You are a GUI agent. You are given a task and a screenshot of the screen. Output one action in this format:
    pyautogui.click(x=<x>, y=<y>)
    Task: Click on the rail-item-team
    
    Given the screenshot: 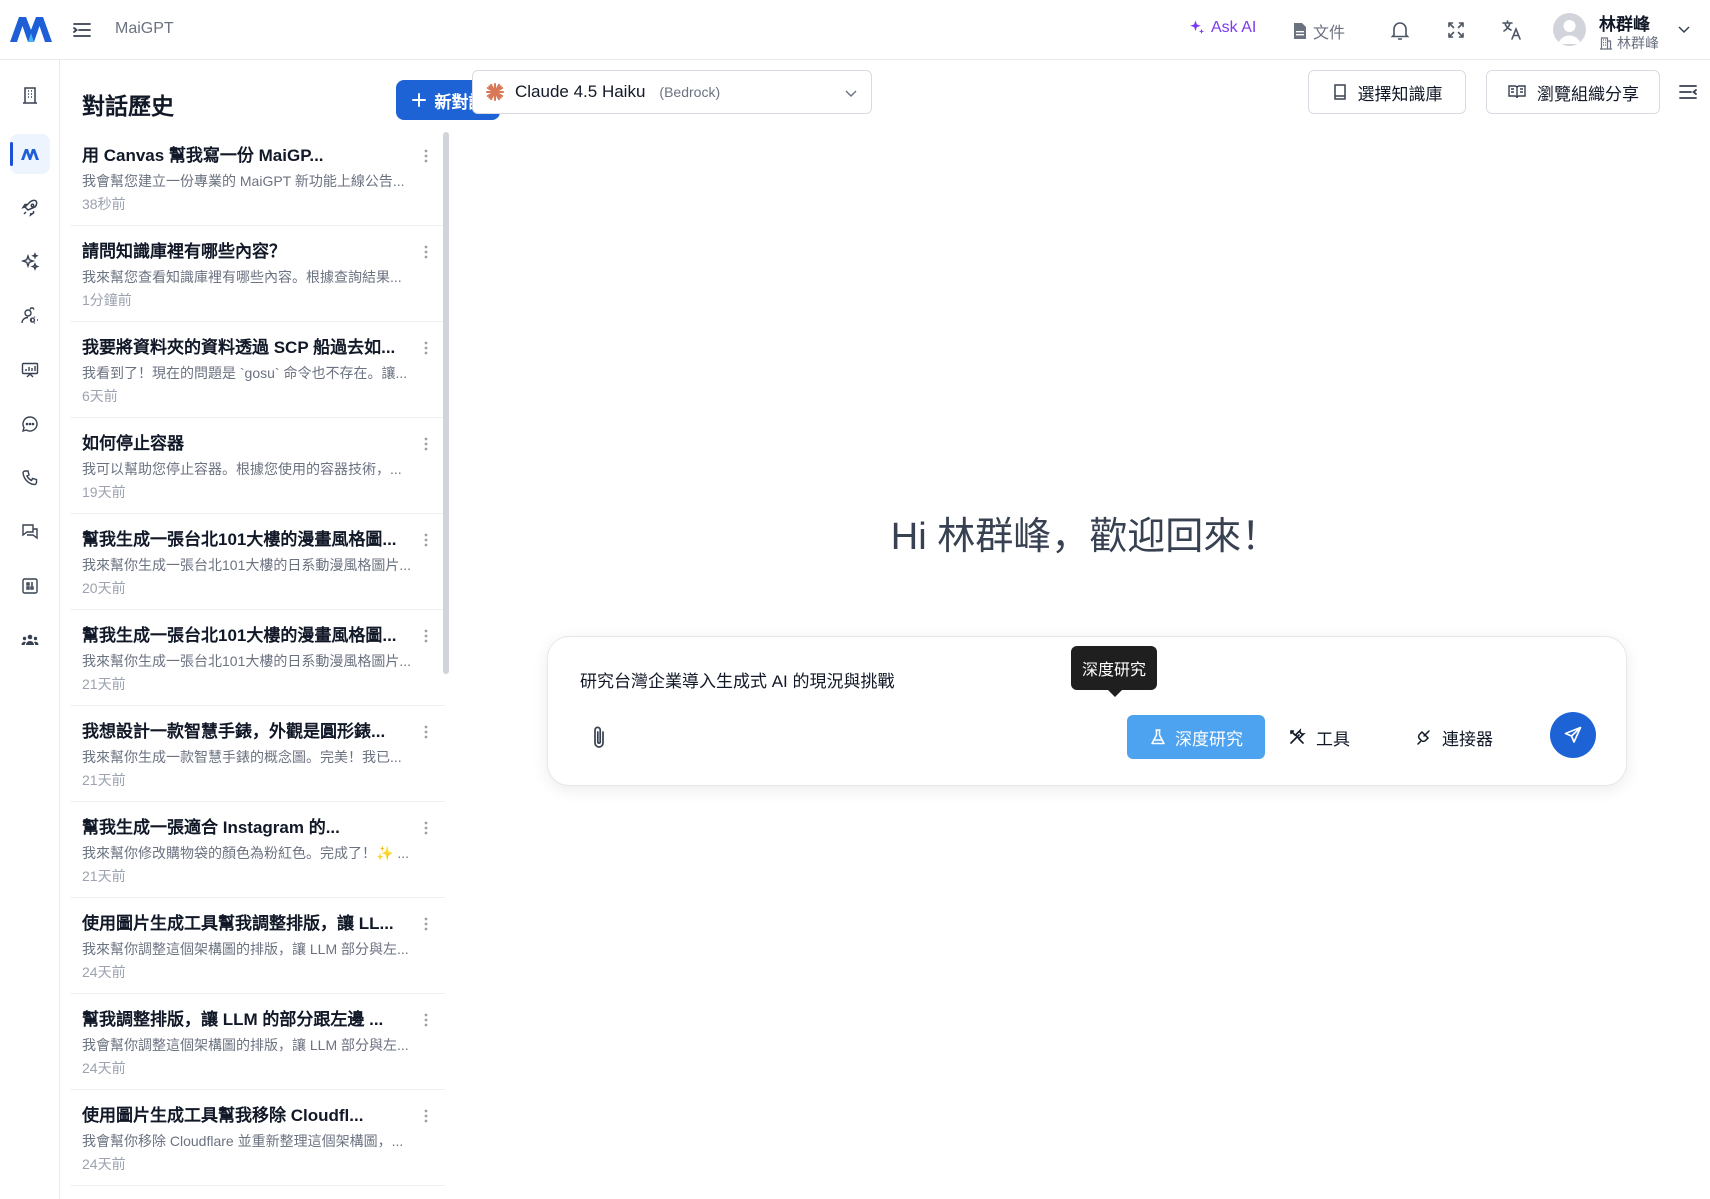 What is the action you would take?
    pyautogui.click(x=30, y=640)
    